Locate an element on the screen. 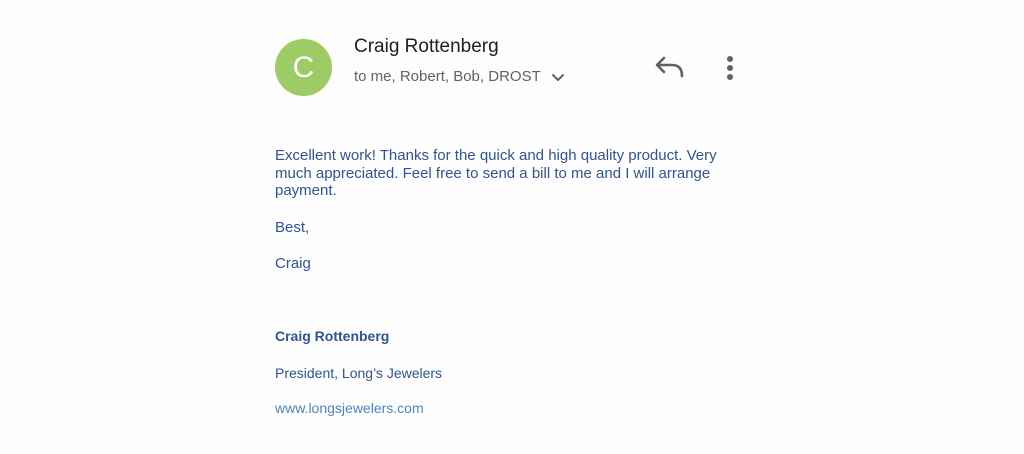 Image resolution: width=1024 pixels, height=454 pixels. sender-name: Craig Rottenberg is located at coordinates (426, 47).